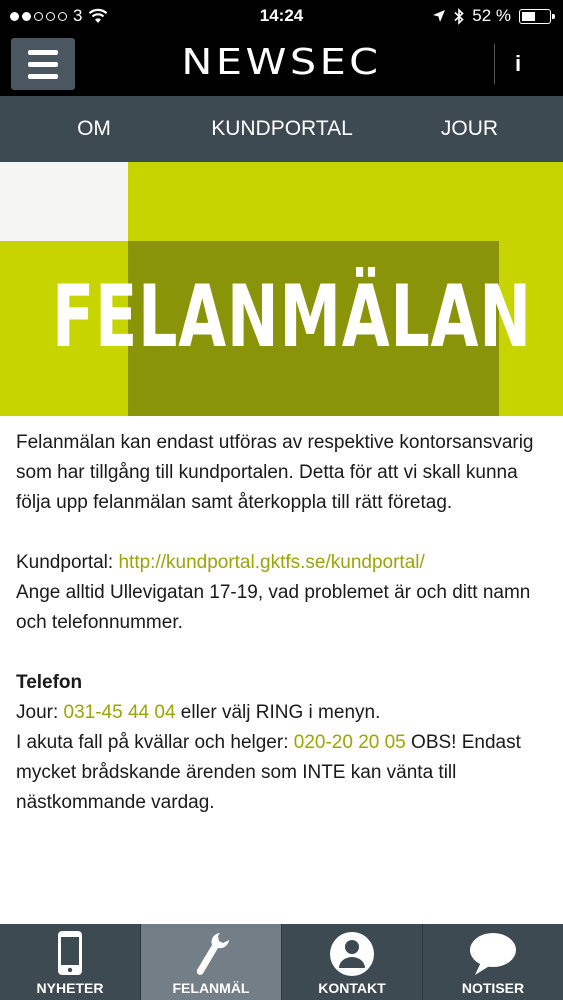 This screenshot has width=563, height=1000. Describe the element at coordinates (94, 129) in the screenshot. I see `tab-om: OM` at that location.